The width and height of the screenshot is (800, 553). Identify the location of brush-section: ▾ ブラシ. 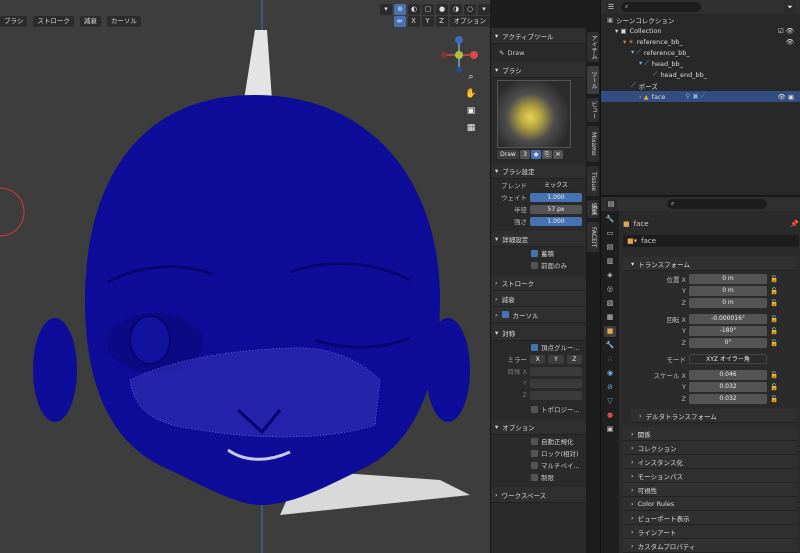
(538, 70).